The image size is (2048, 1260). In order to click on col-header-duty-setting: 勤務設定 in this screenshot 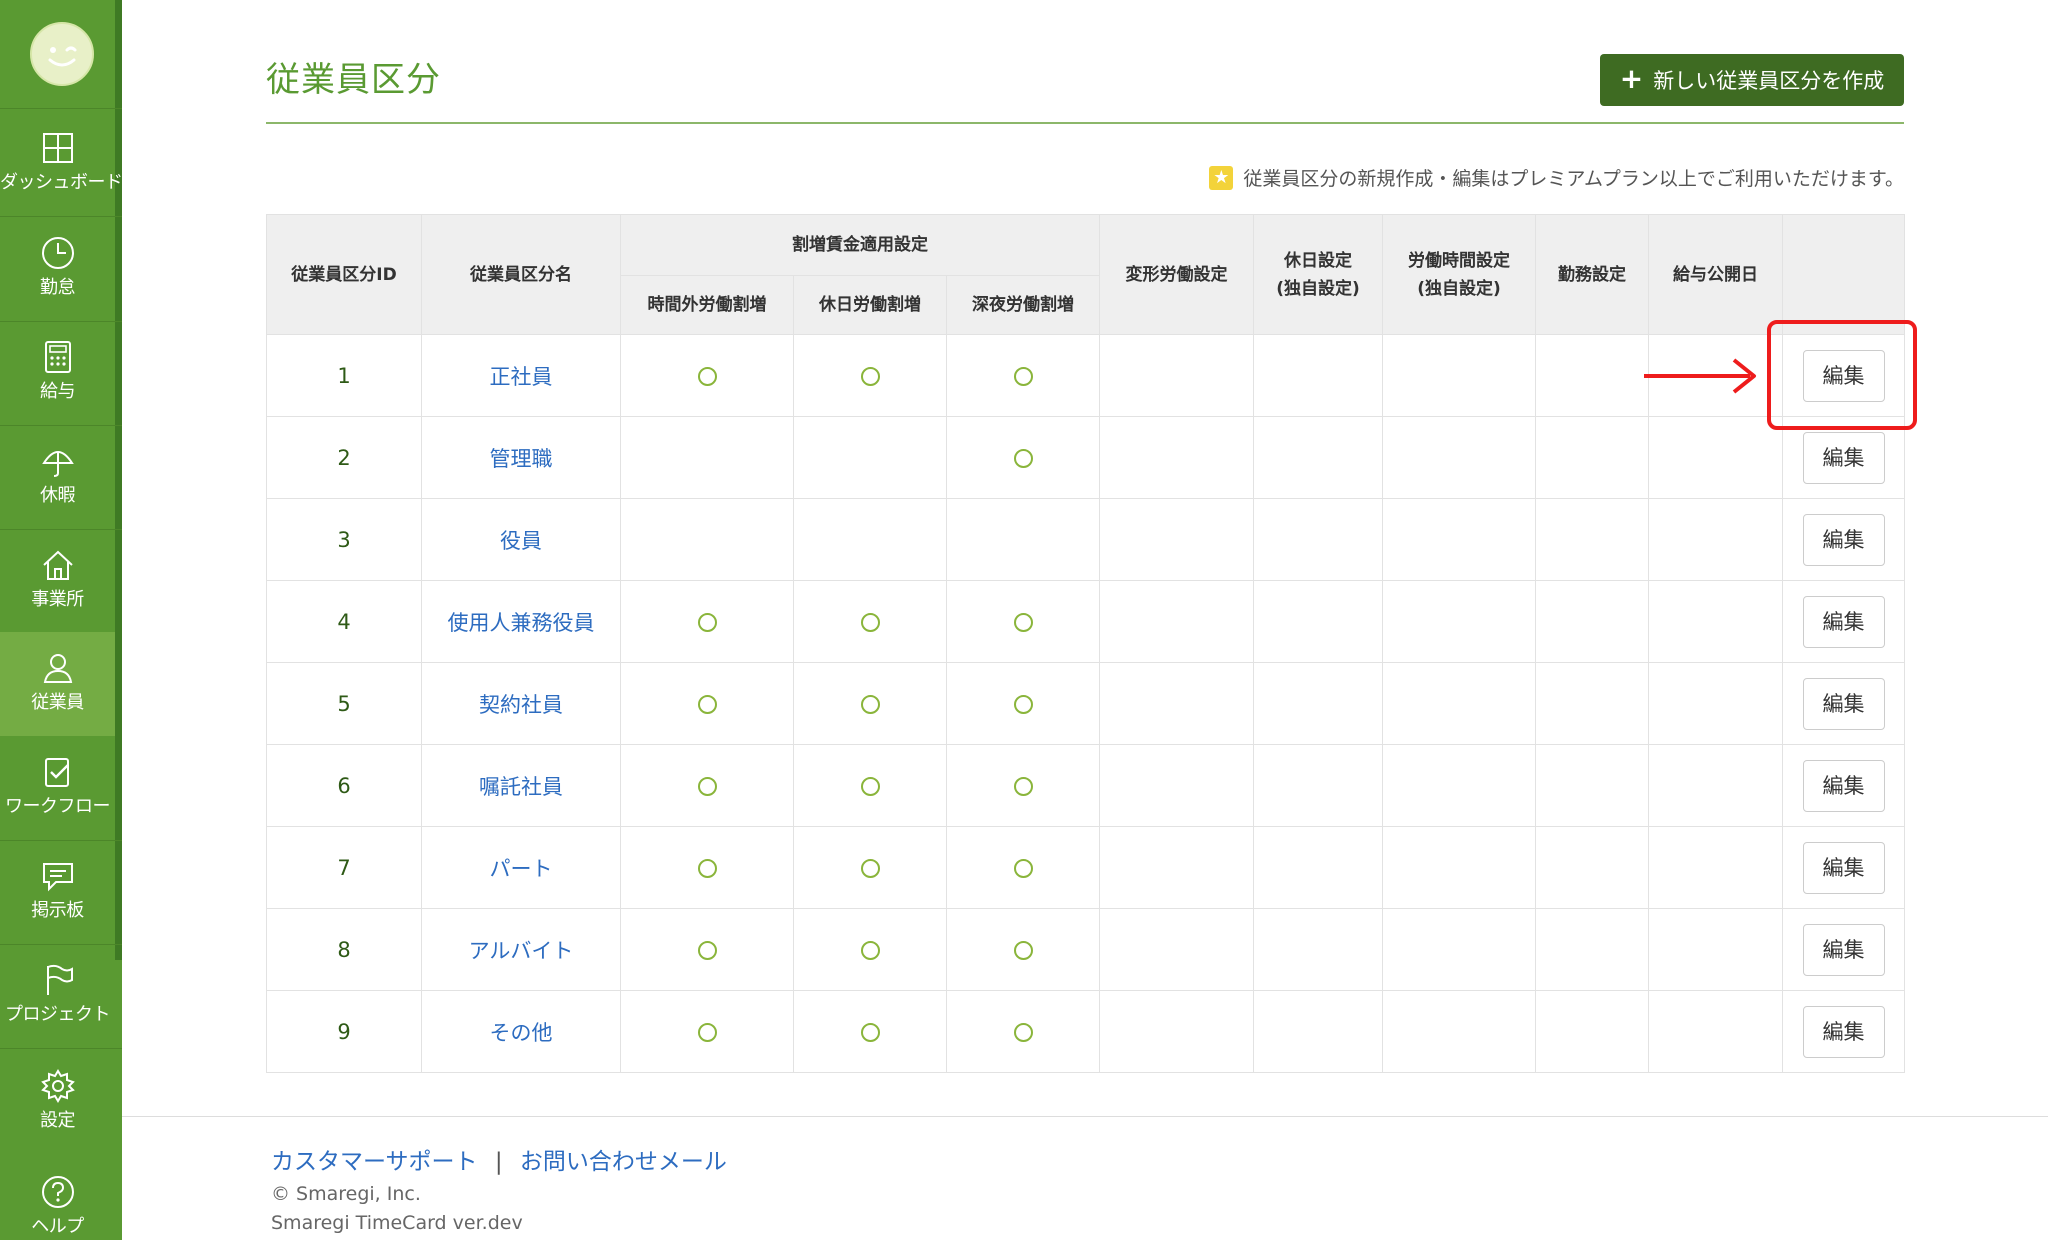, I will do `click(1592, 274)`.